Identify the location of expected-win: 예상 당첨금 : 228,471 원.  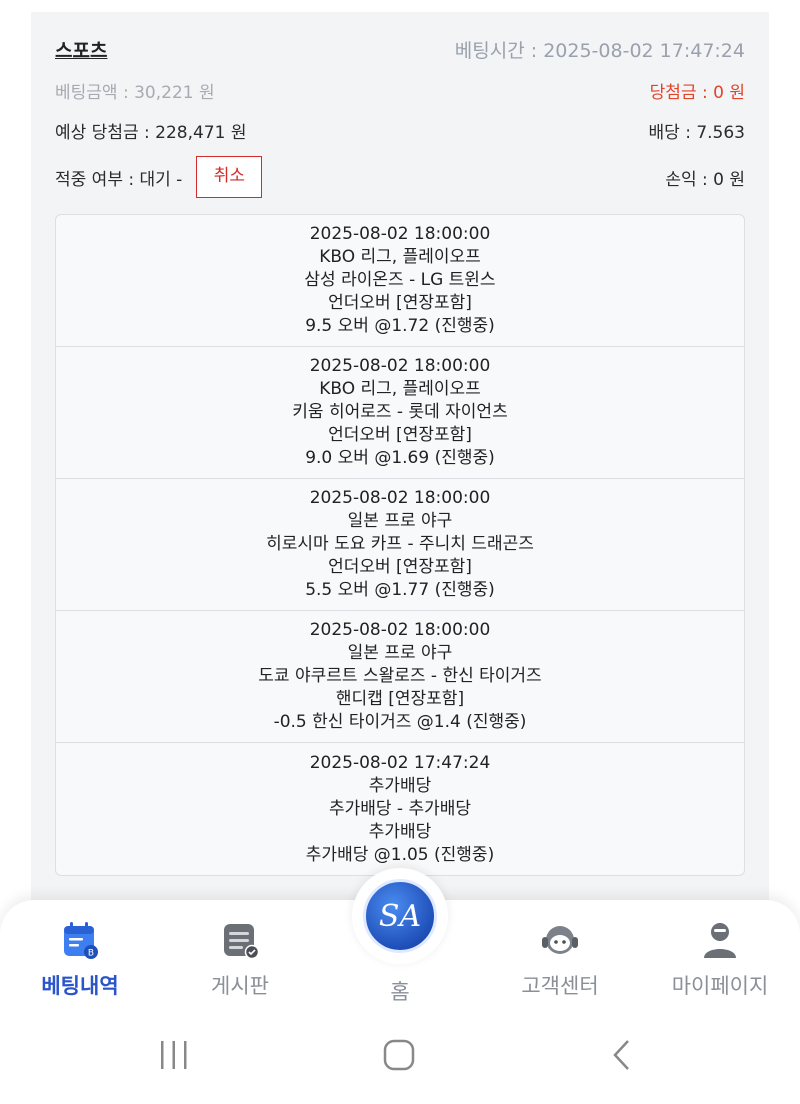
(151, 133).